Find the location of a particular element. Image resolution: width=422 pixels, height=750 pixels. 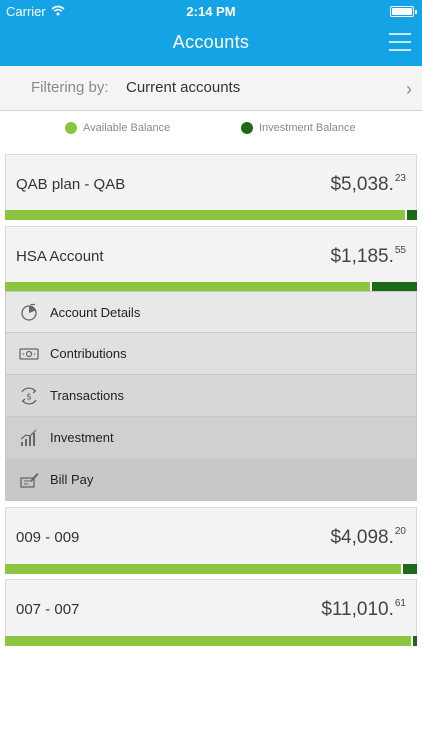

menu-item-label: Transactions is located at coordinates (87, 395).